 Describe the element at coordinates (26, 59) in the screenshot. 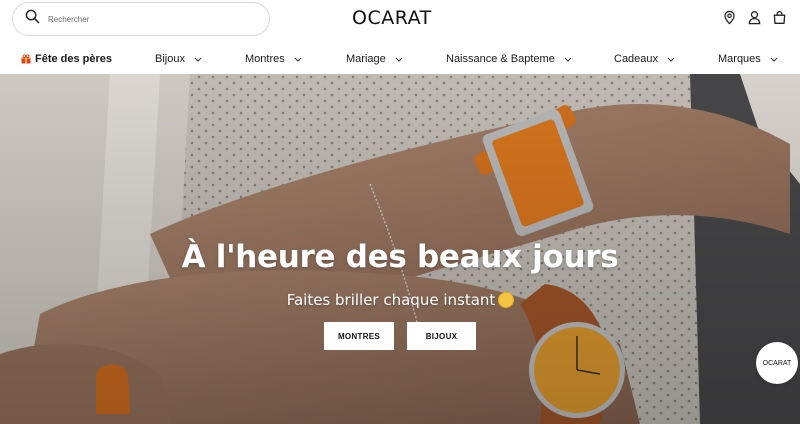

I see `gift-icon` at that location.